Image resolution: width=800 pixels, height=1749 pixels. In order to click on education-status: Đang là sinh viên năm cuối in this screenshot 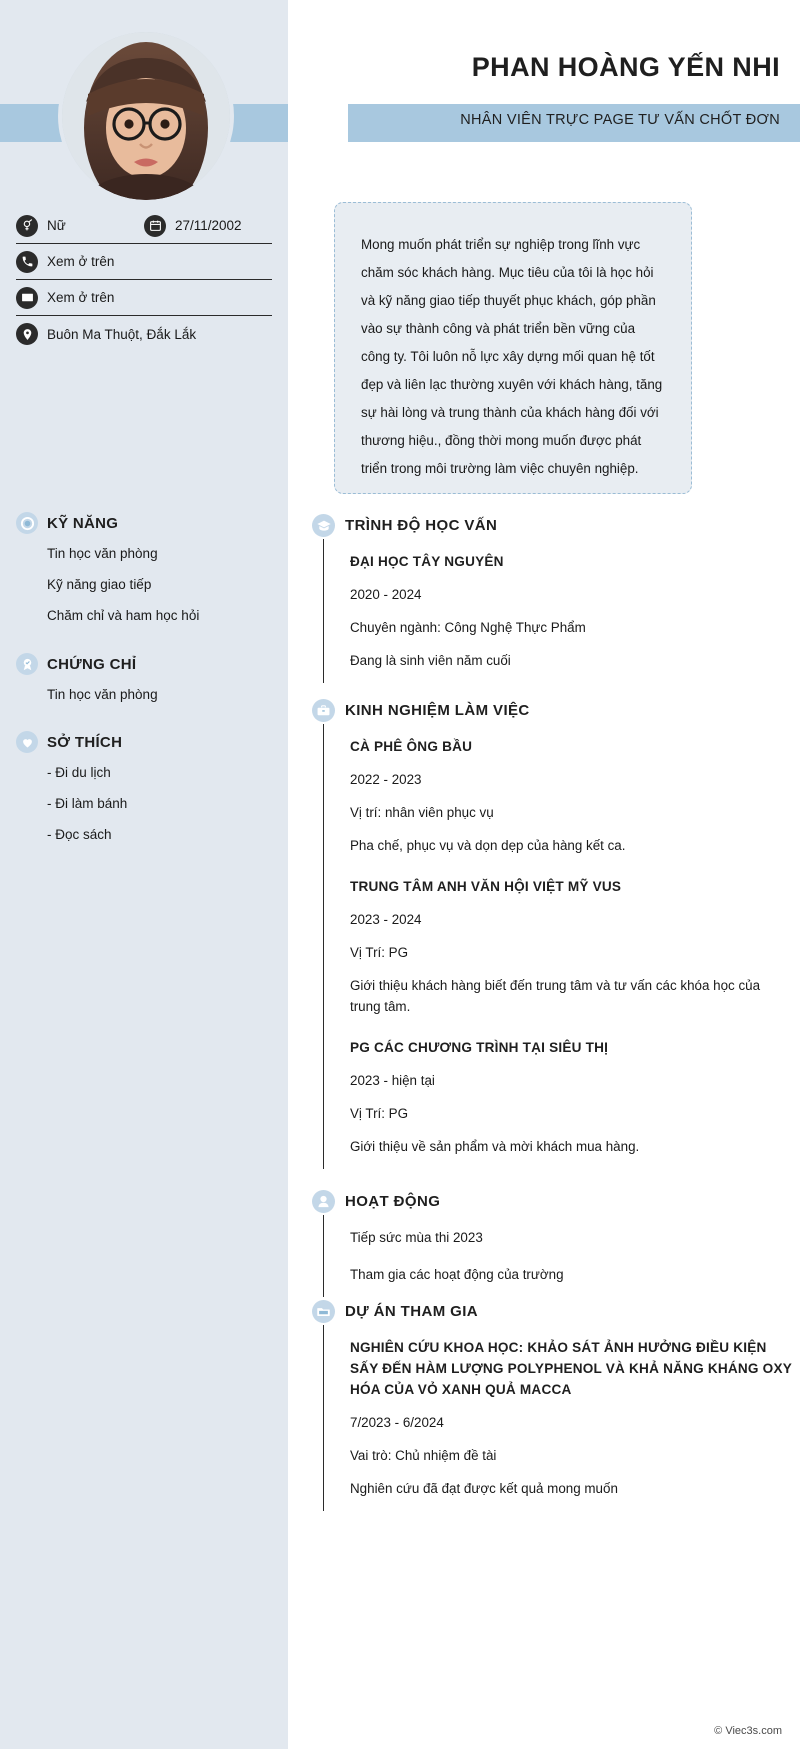, I will do `click(430, 660)`.